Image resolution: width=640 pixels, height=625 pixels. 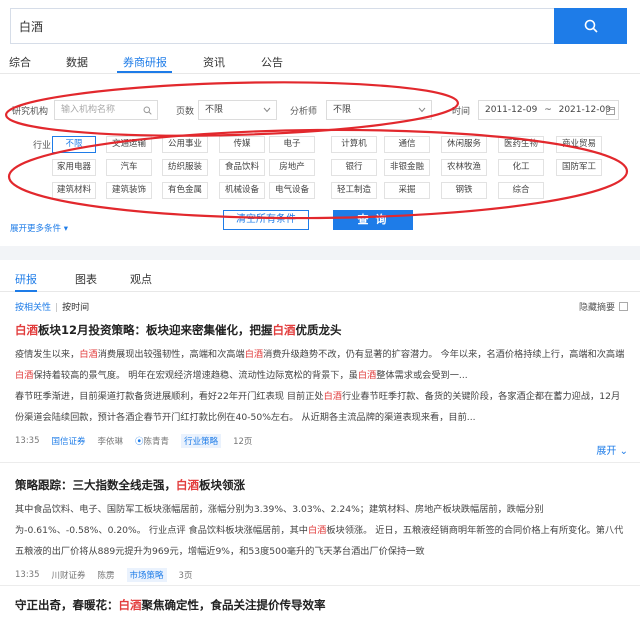 What do you see at coordinates (106, 575) in the screenshot?
I see `report-author: 陈雳` at bounding box center [106, 575].